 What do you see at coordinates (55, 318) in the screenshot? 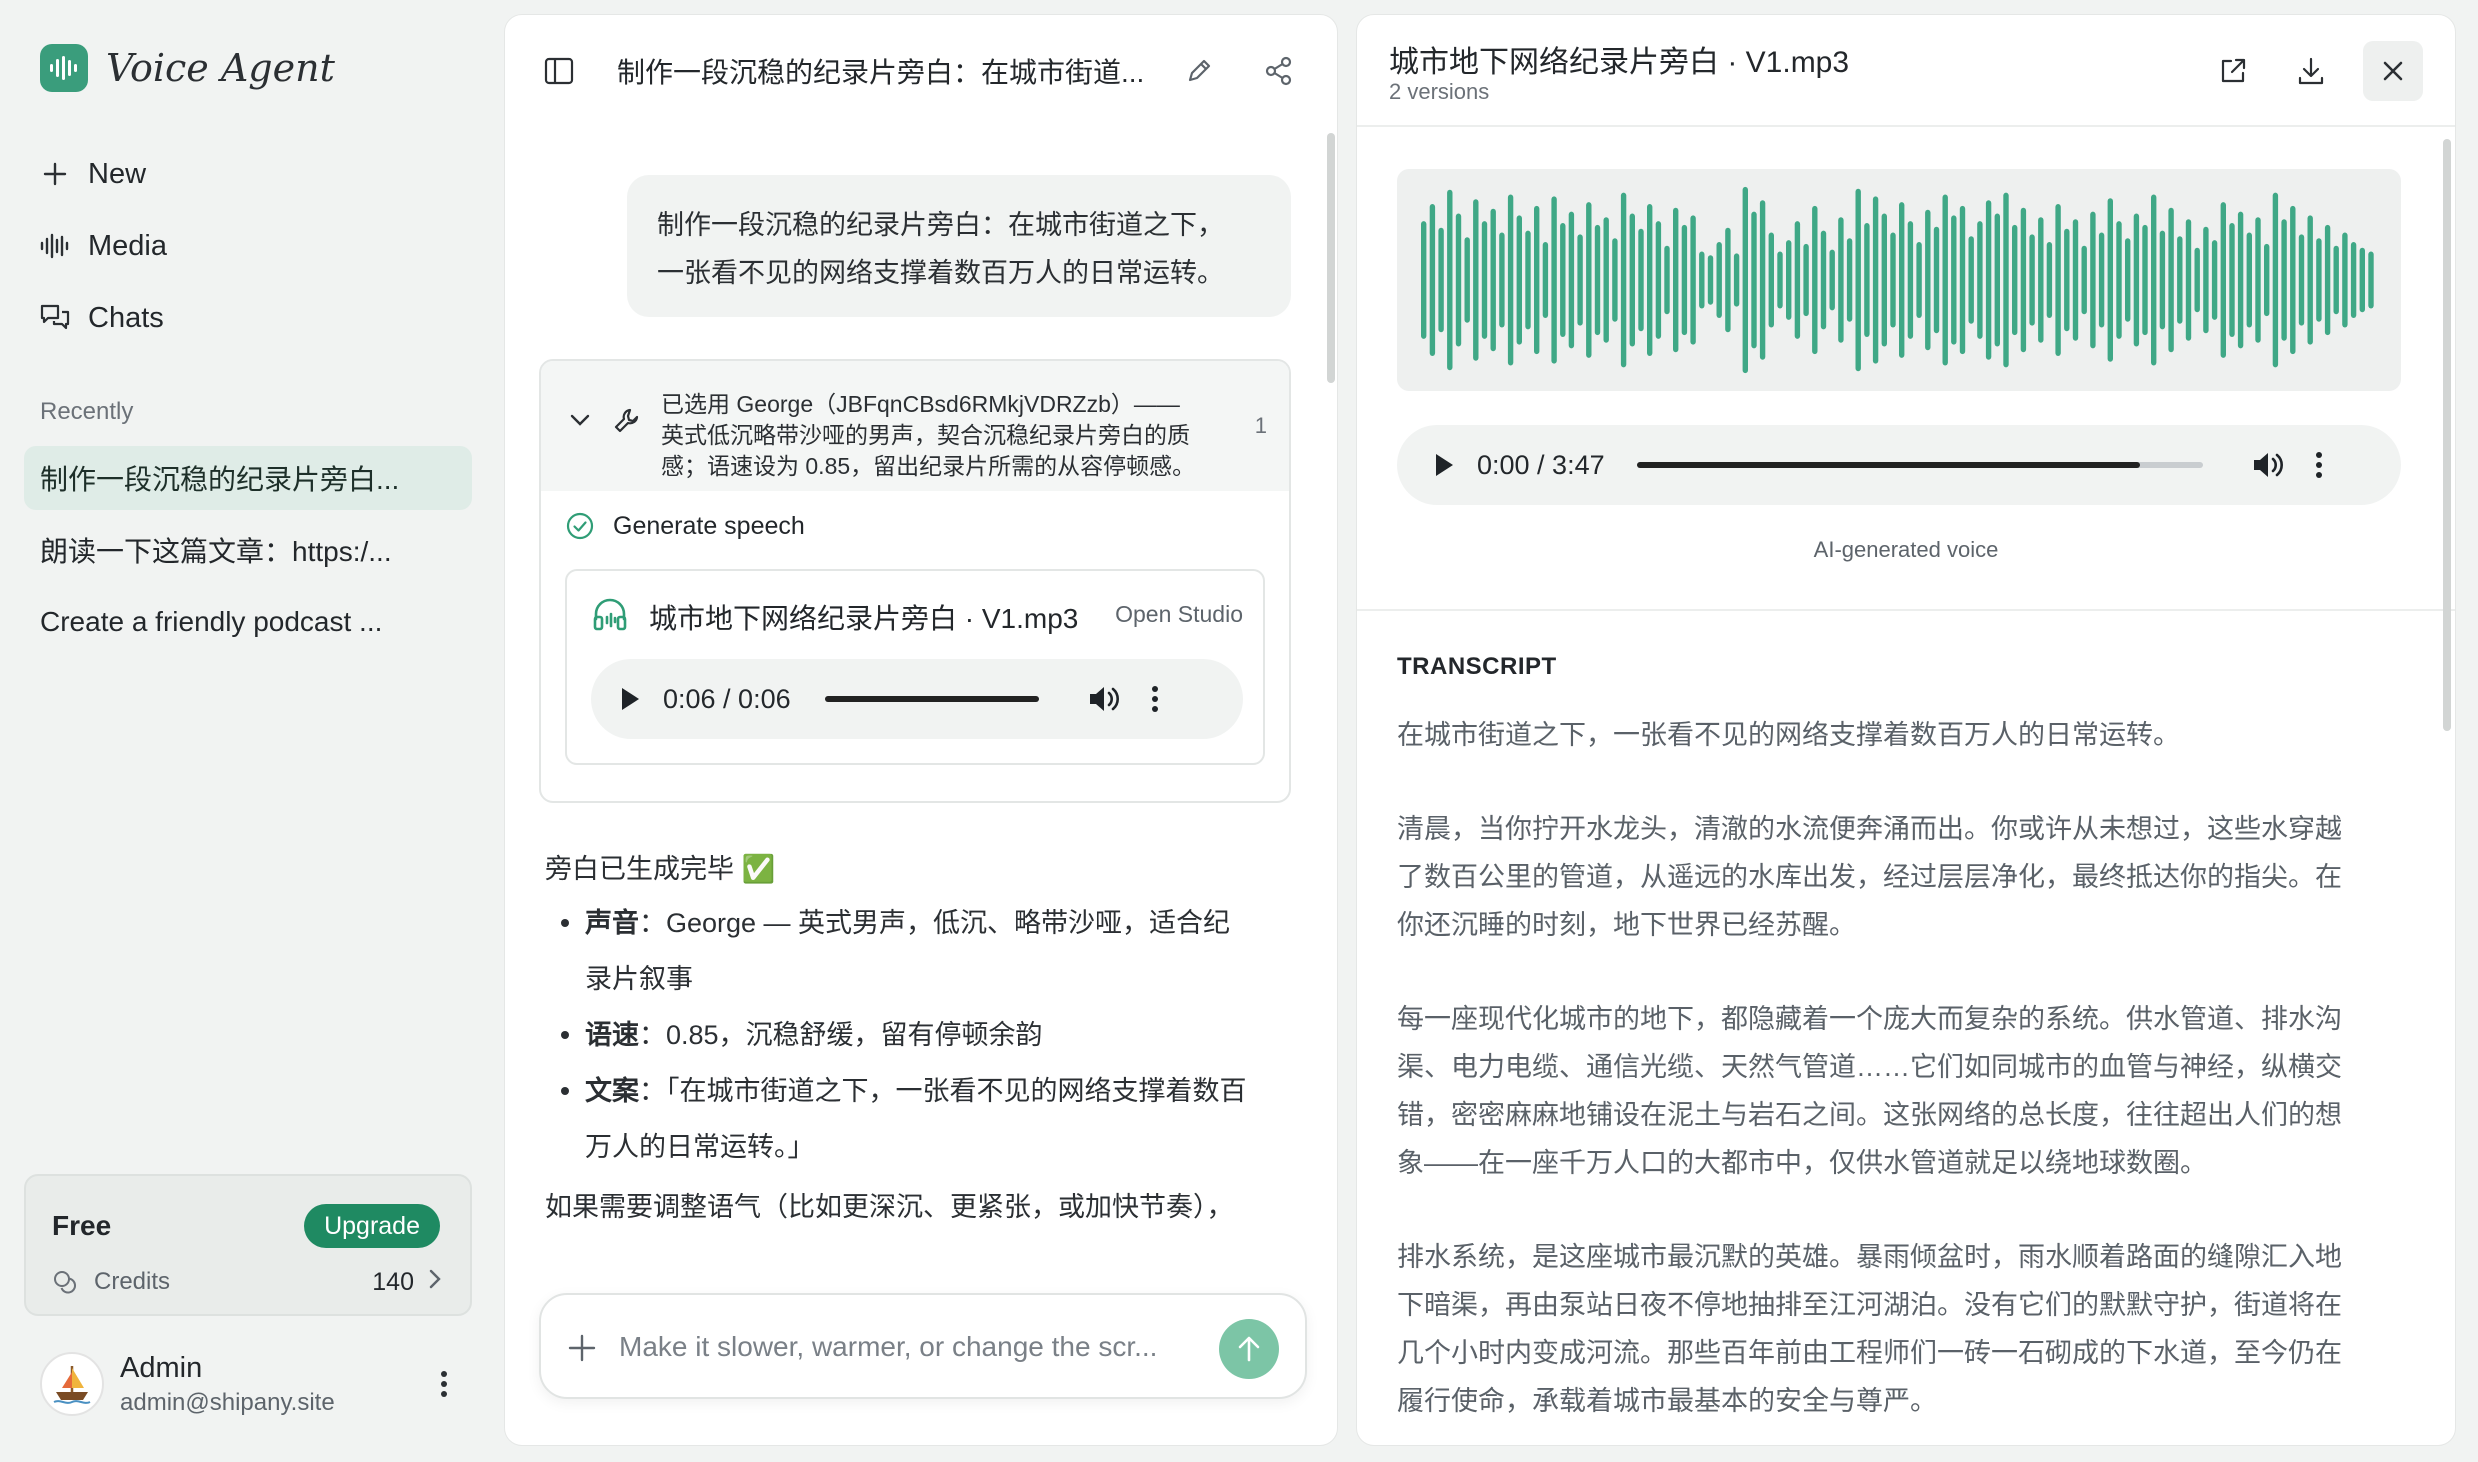
I see `chat-bubbles-icon` at bounding box center [55, 318].